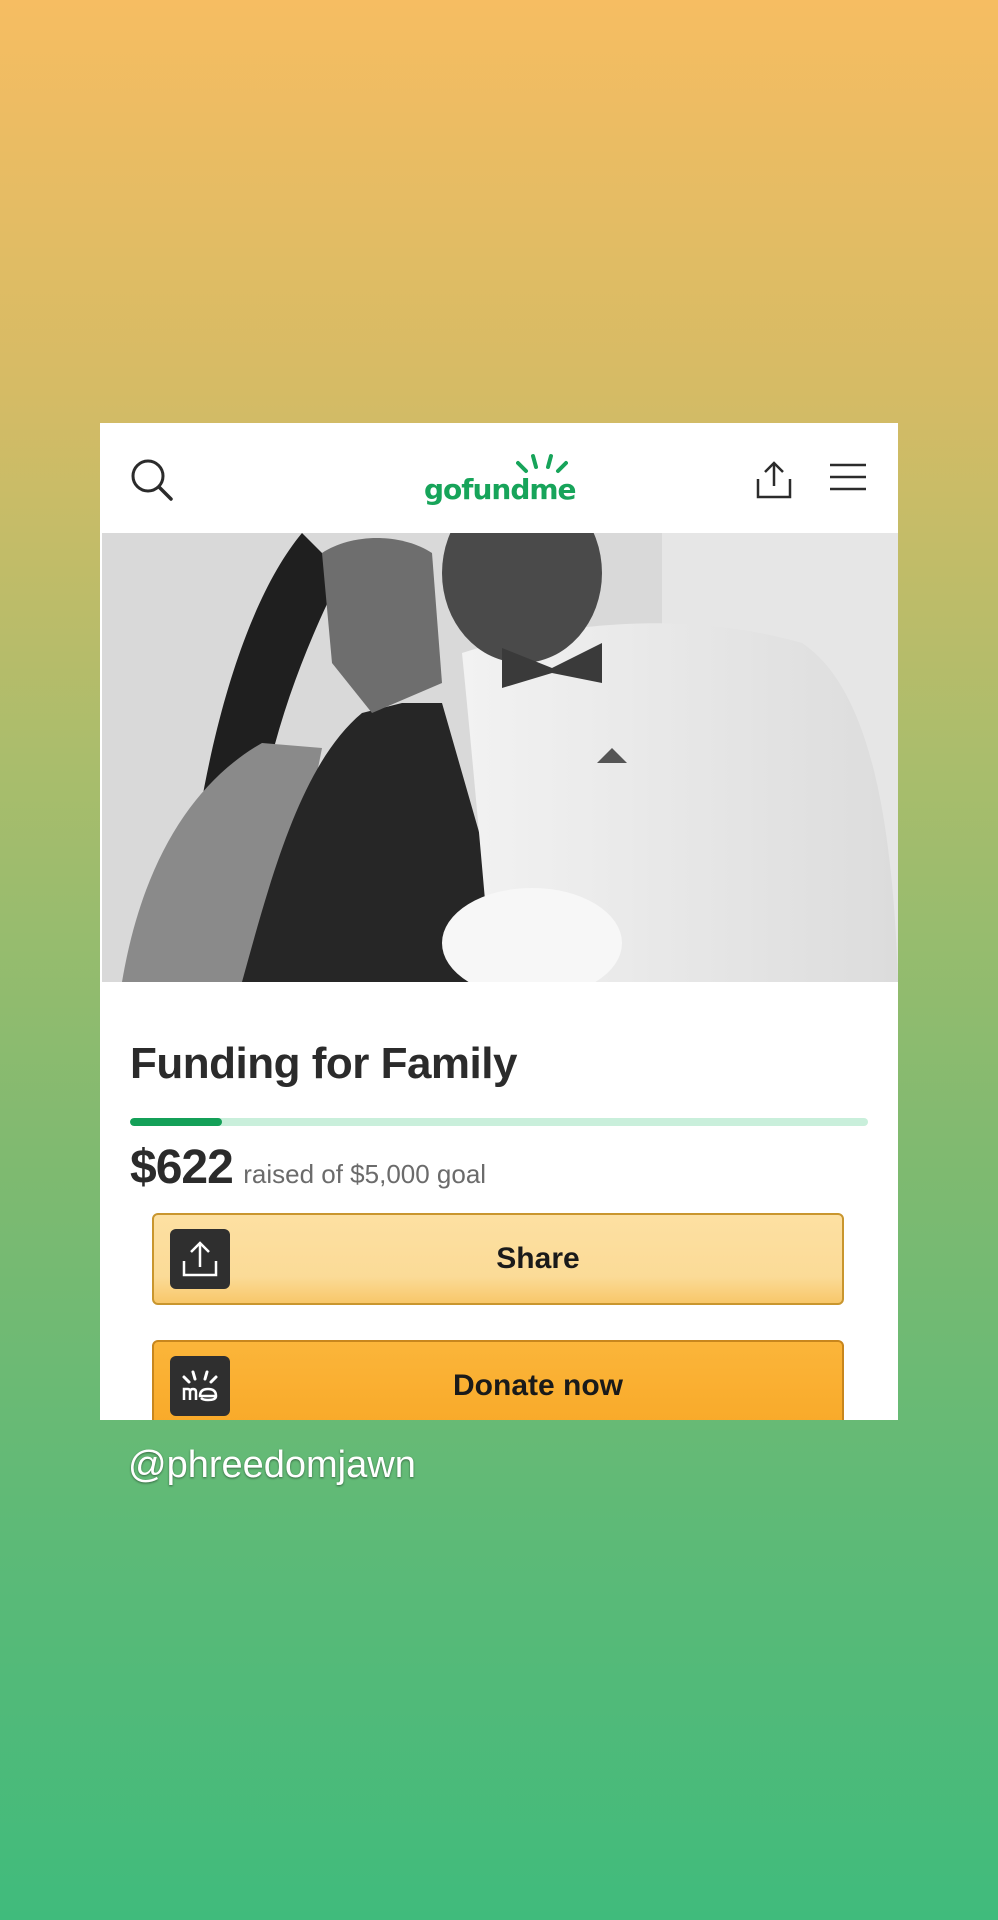  I want to click on share-button-icon-box, so click(200, 1259).